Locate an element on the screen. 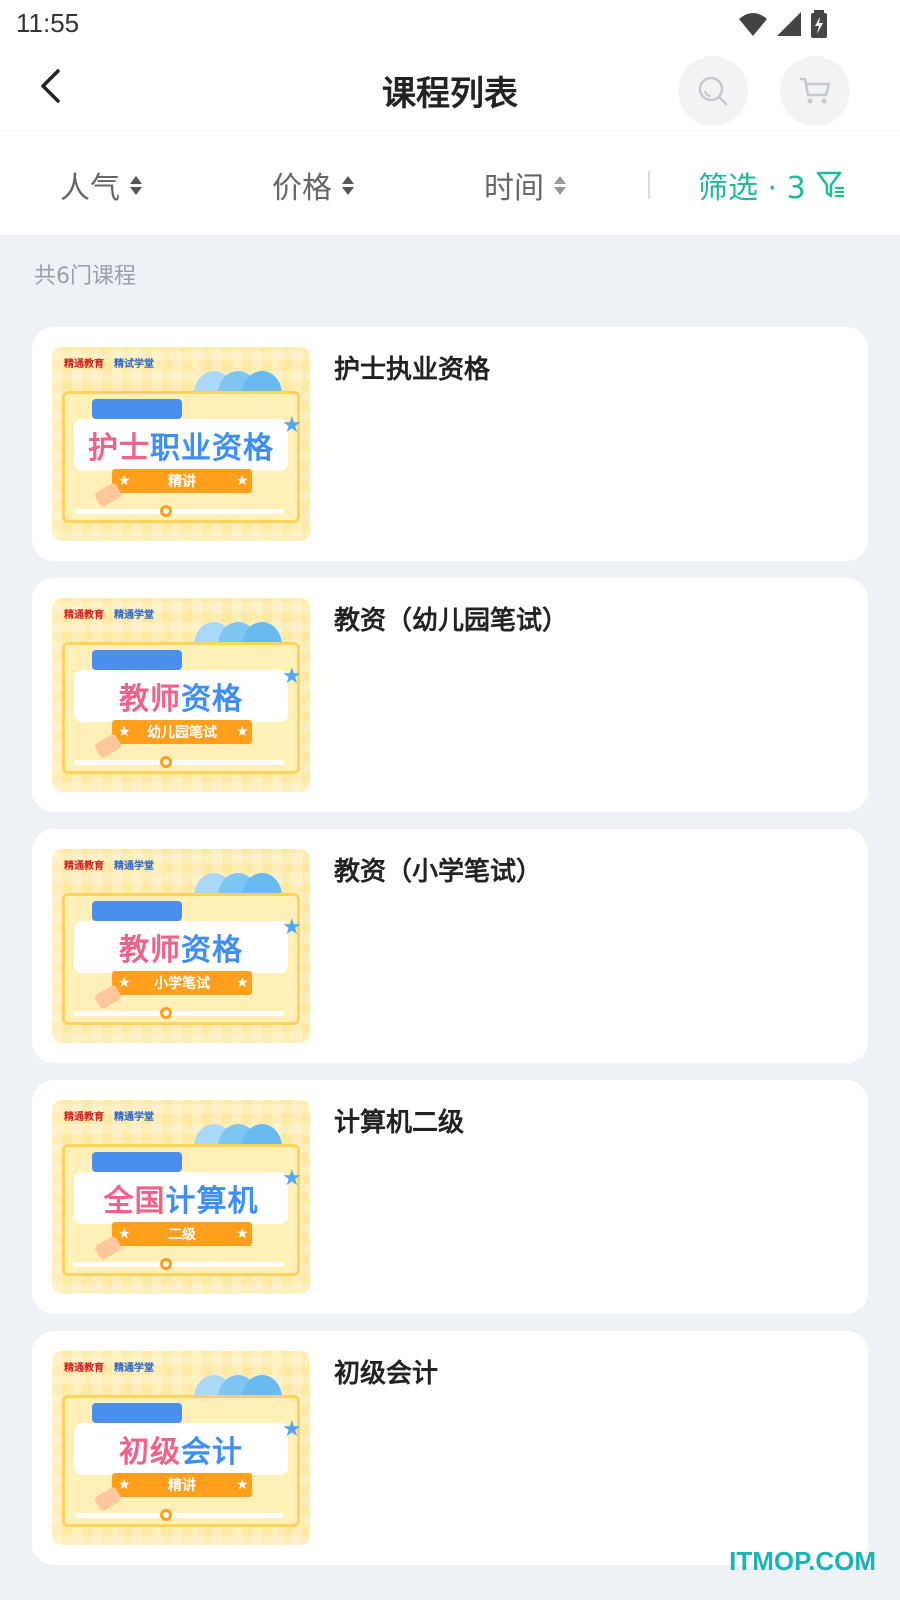 This screenshot has width=900, height=1600. signal-icon is located at coordinates (789, 24).